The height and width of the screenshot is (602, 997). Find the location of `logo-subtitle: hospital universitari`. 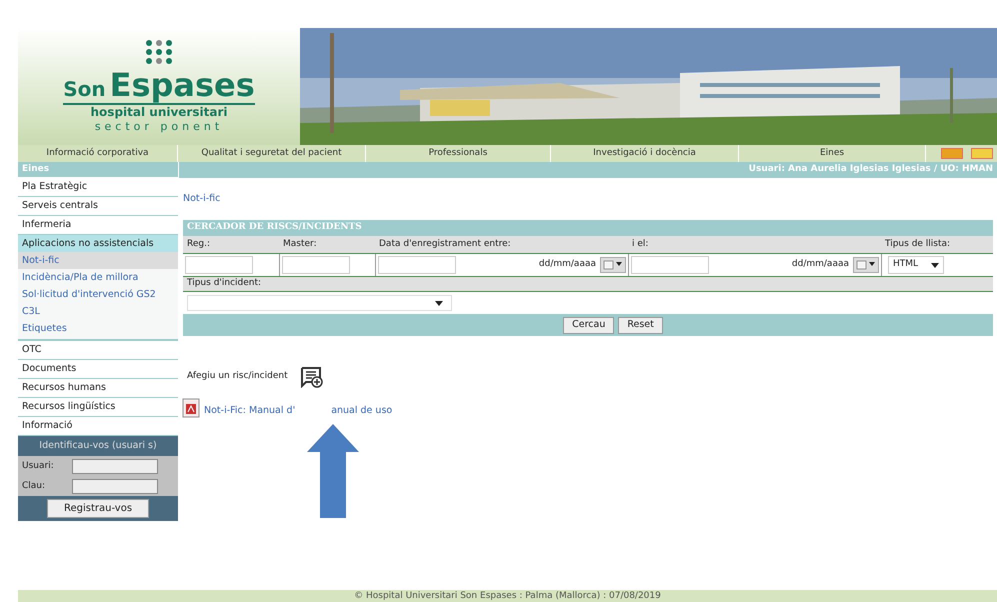

logo-subtitle: hospital universitari is located at coordinates (159, 112).